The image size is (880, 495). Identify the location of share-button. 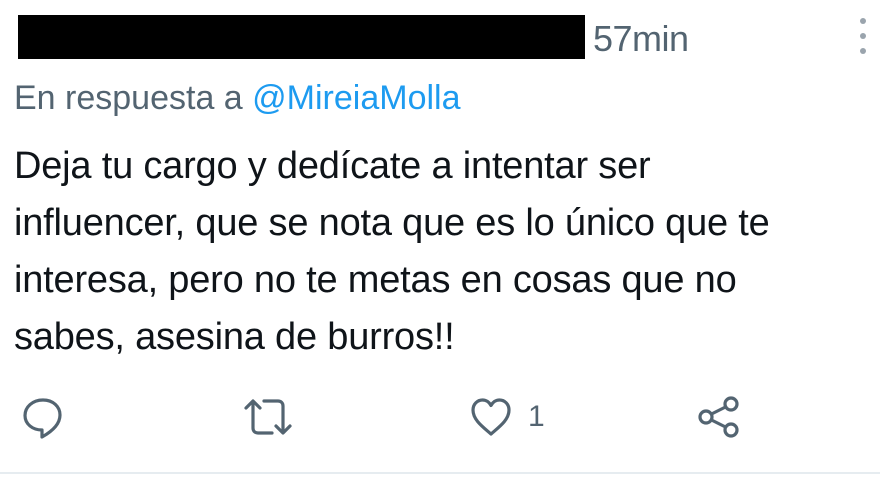
(718, 417).